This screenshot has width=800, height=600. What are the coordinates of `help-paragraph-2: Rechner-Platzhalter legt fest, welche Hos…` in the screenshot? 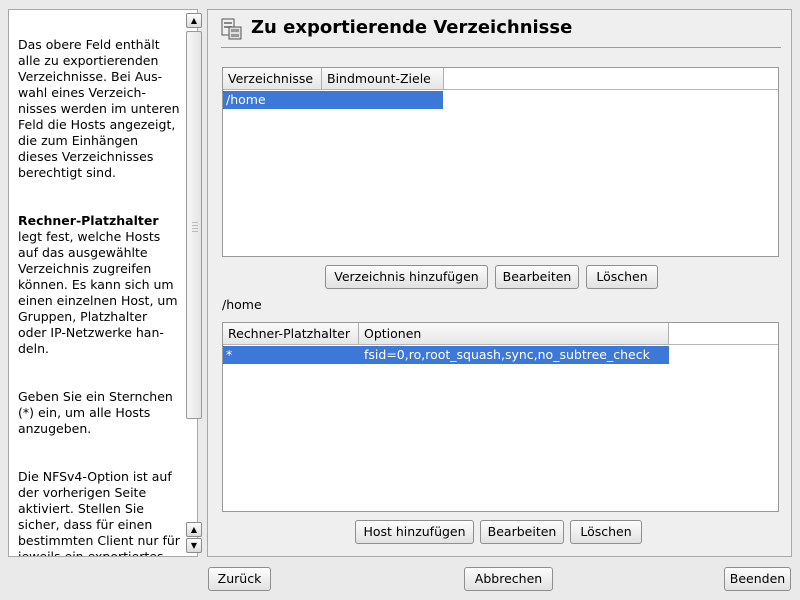 It's located at (101, 285).